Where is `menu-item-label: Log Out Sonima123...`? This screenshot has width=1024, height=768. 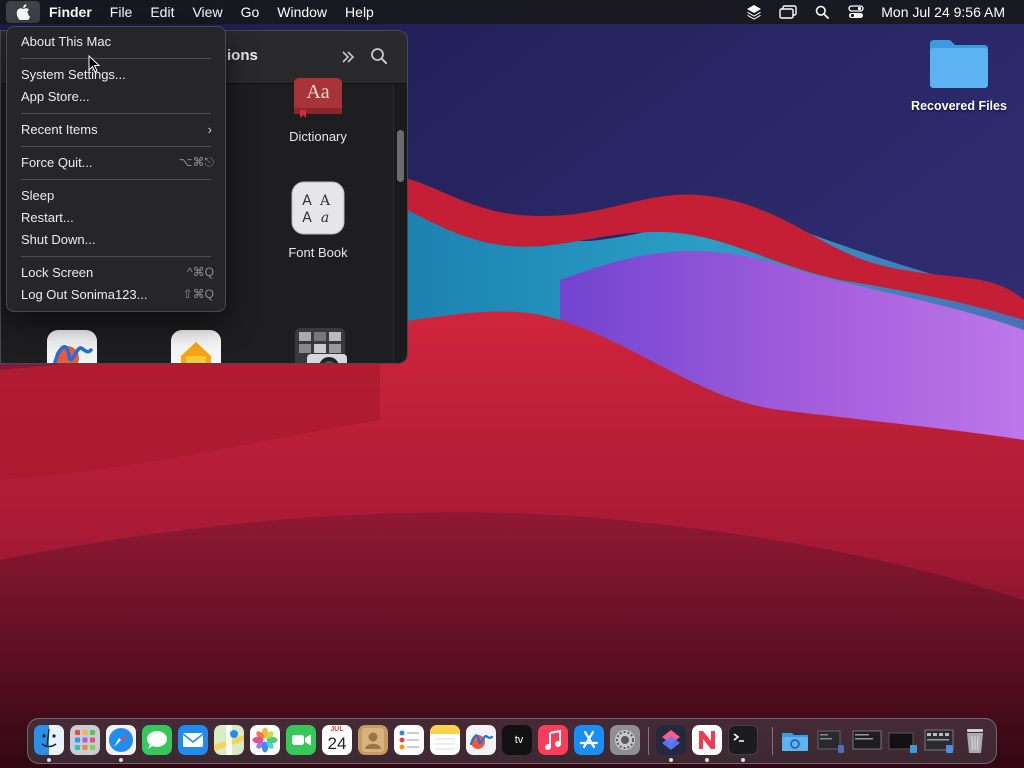 menu-item-label: Log Out Sonima123... is located at coordinates (84, 294).